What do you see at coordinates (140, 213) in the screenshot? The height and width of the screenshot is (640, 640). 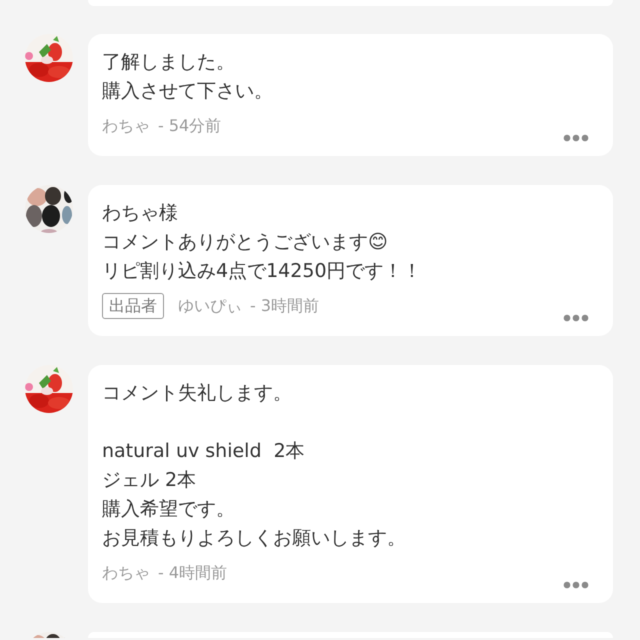 I see `comment-text: わちゃ様` at bounding box center [140, 213].